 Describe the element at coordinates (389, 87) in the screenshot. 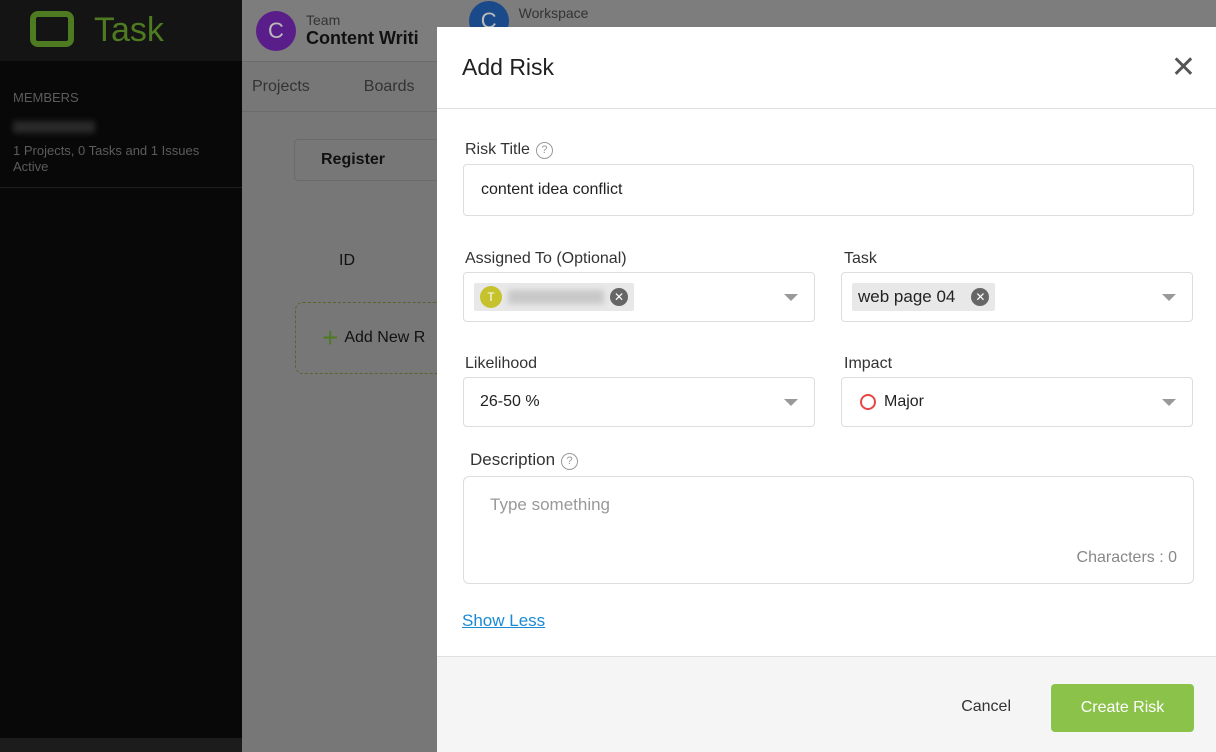

I see `tab-boards: Boards` at that location.